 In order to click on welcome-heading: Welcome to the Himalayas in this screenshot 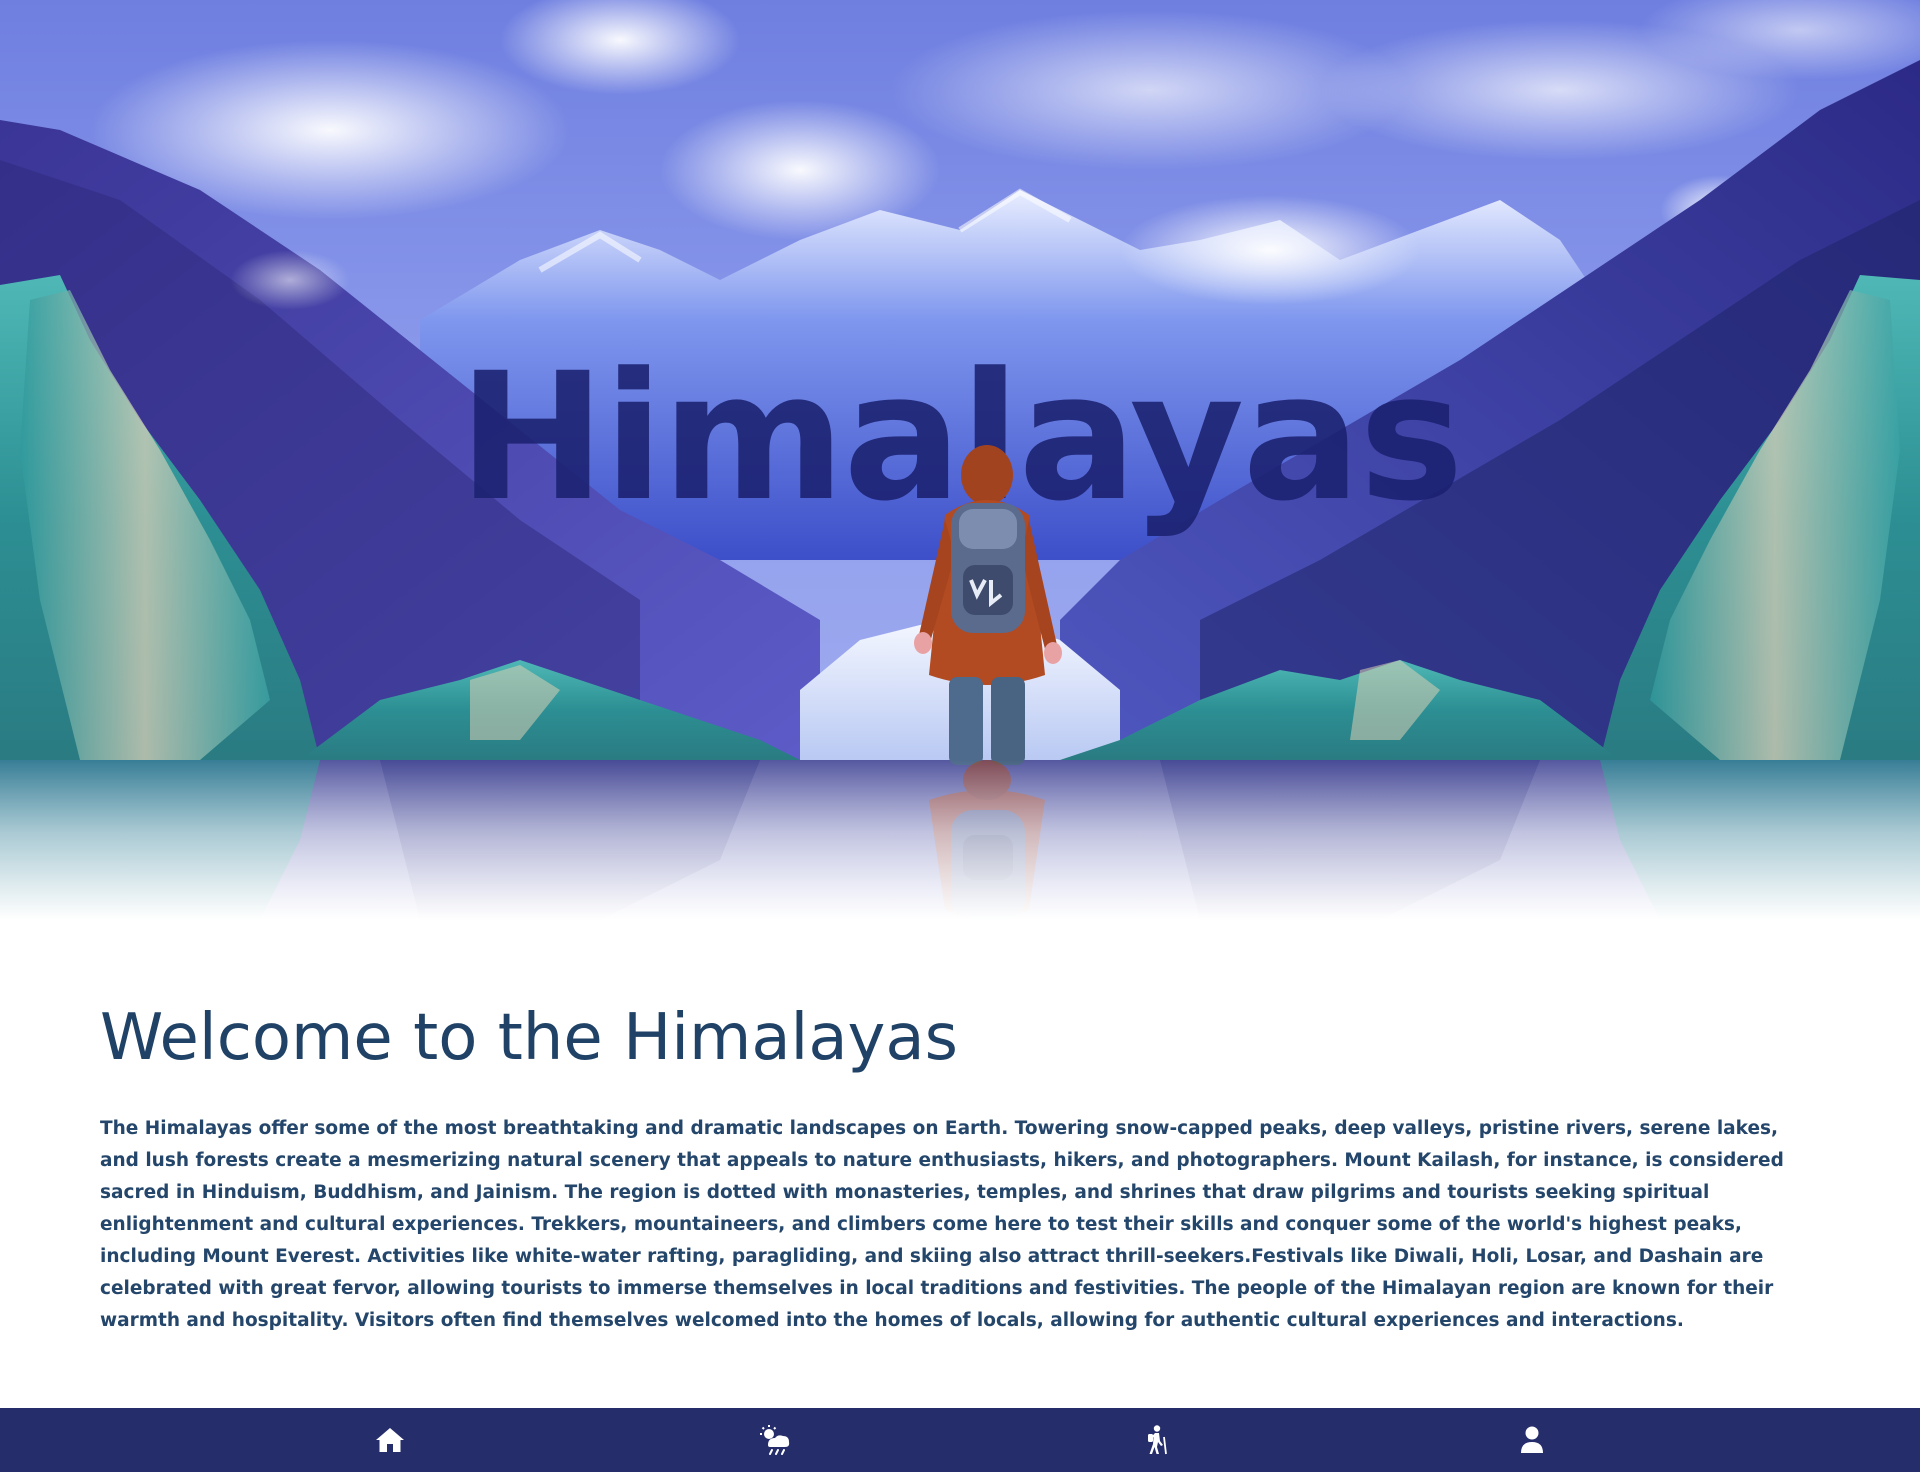, I will do `click(529, 1038)`.